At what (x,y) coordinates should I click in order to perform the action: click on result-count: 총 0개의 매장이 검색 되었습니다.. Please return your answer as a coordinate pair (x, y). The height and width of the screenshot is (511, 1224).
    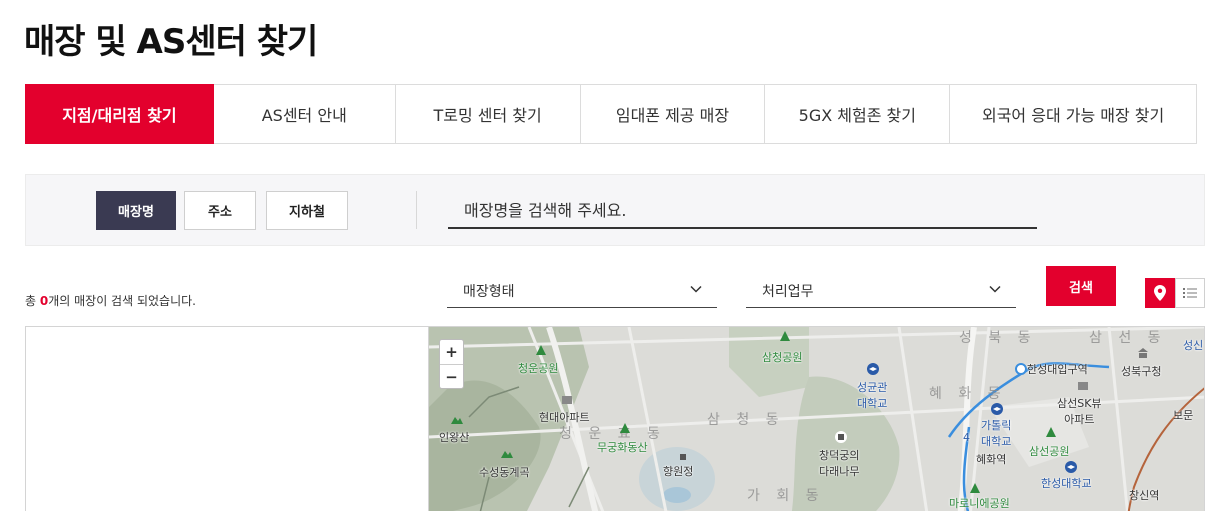
    Looking at the image, I should click on (110, 300).